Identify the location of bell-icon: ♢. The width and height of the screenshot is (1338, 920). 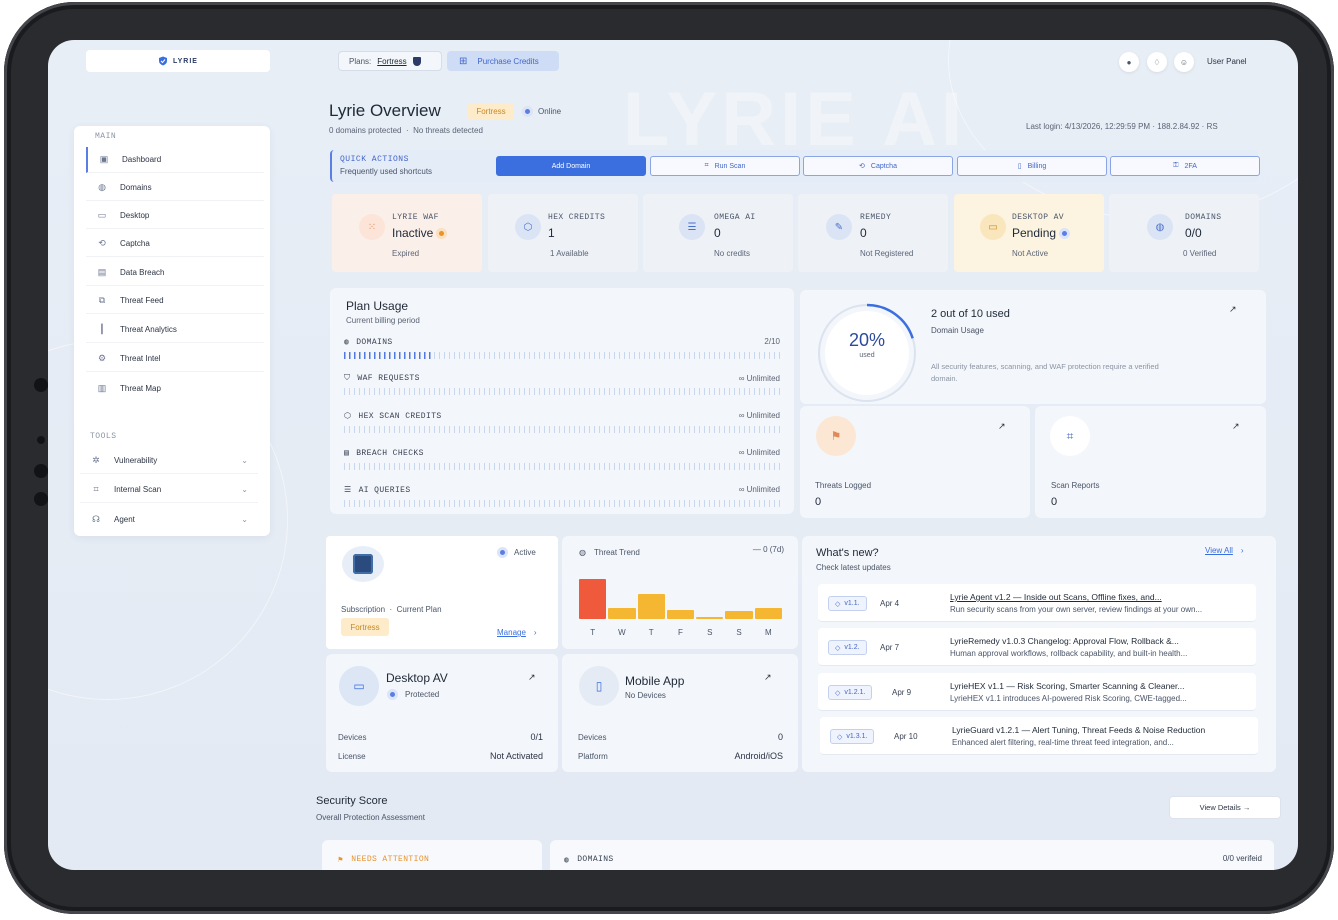
(1157, 62).